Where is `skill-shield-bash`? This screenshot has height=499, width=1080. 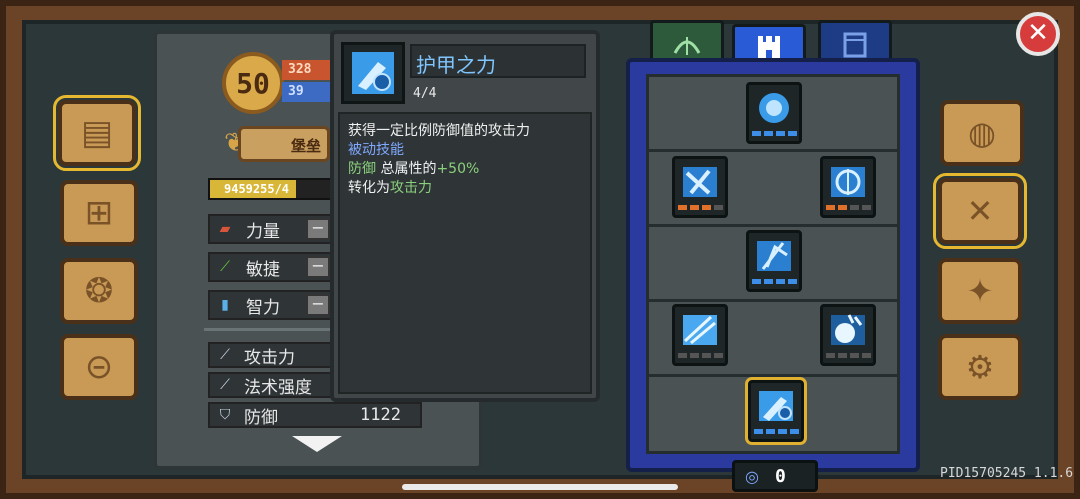
skill-shield-bash is located at coordinates (700, 187).